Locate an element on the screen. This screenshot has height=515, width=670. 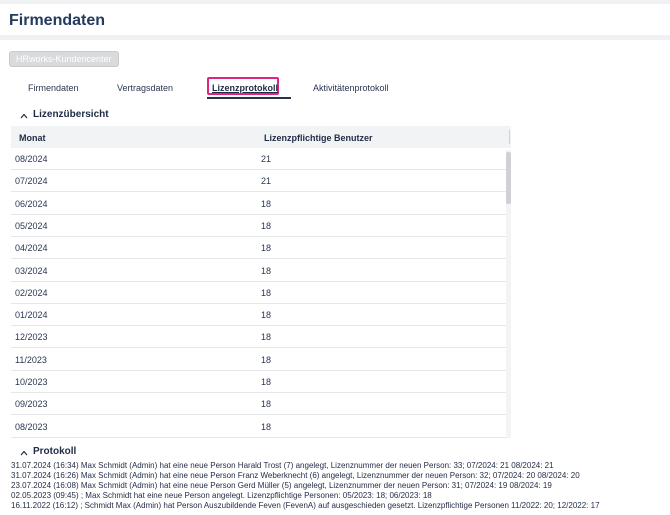
active-tab-indicator is located at coordinates (249, 98).